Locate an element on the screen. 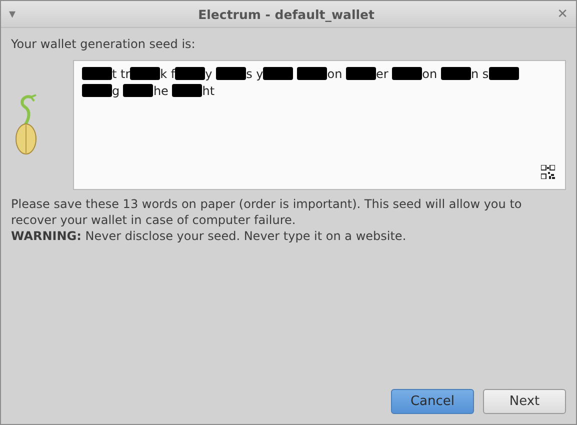 The image size is (577, 425). seed-fragment: y is located at coordinates (209, 74).